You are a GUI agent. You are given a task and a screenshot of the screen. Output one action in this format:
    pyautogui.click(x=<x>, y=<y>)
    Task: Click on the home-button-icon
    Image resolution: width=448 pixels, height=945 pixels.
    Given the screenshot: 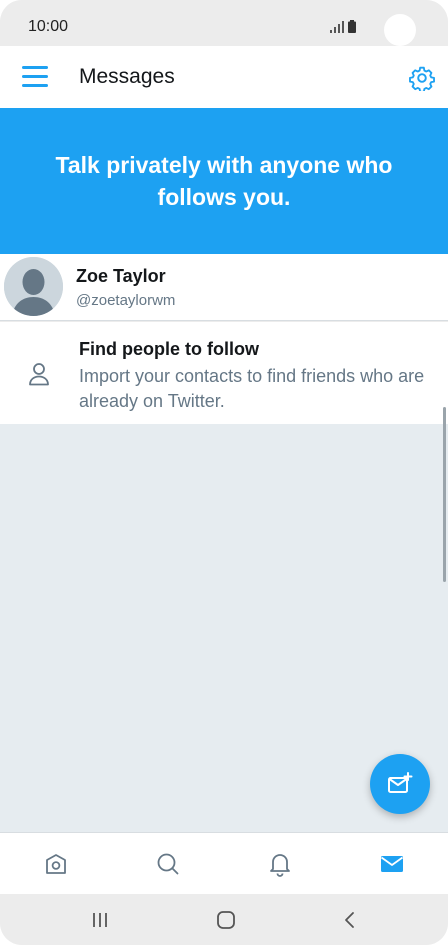 What is the action you would take?
    pyautogui.click(x=226, y=920)
    